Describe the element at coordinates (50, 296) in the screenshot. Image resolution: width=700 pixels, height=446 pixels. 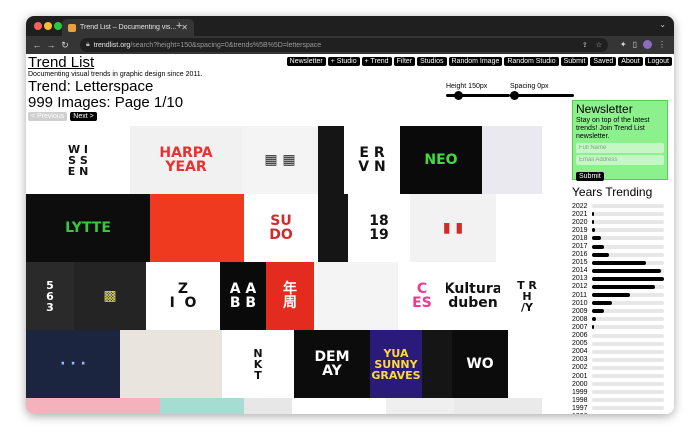
I see `image-thumbnail: 5 6 3` at that location.